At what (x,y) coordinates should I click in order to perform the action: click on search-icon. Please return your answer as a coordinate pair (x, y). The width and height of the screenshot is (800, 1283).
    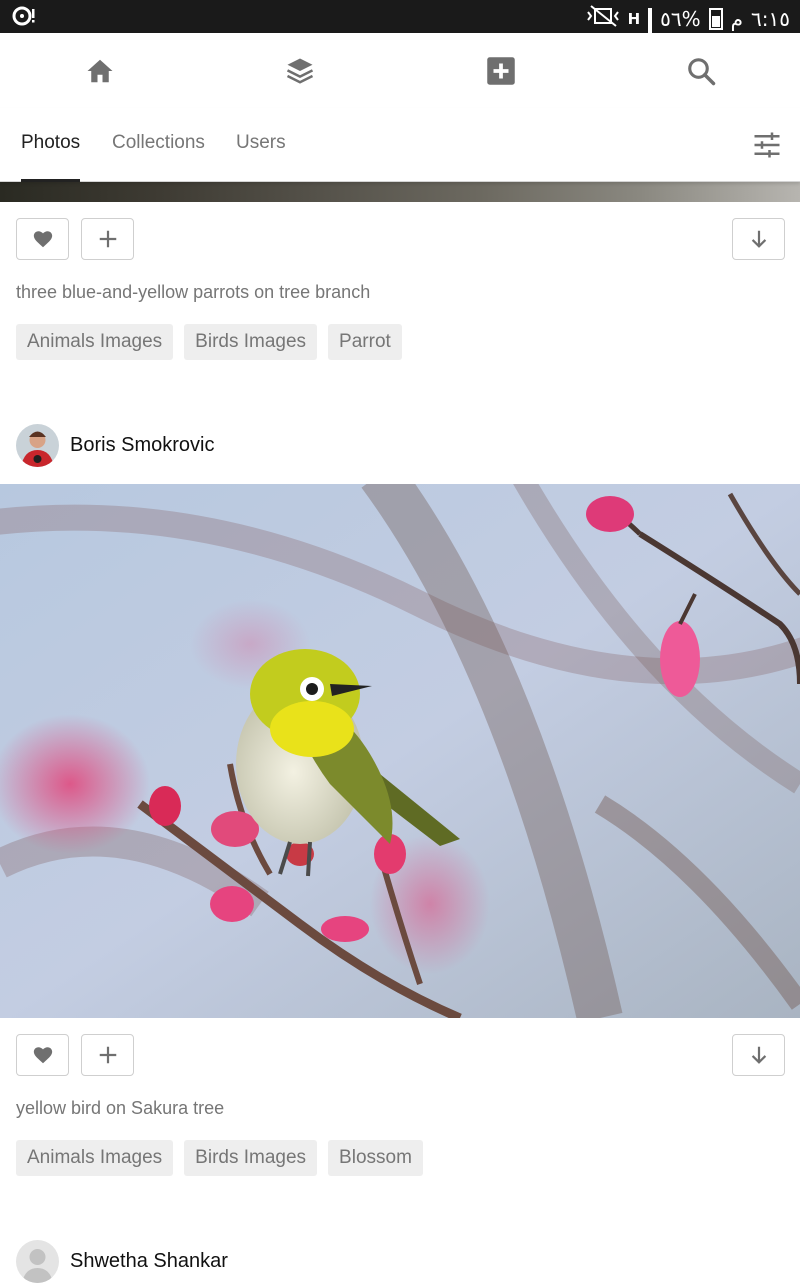
    Looking at the image, I should click on (702, 72).